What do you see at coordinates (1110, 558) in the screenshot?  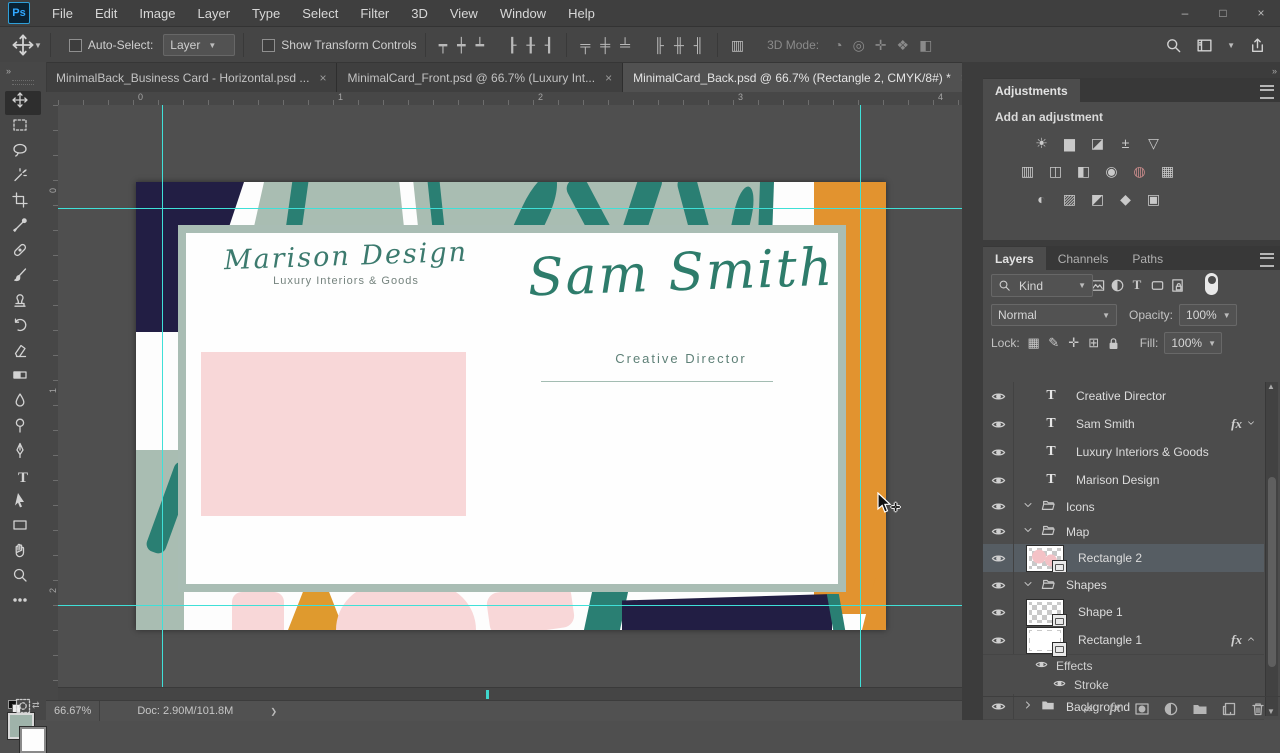 I see `layer-name: Rectangle 2` at bounding box center [1110, 558].